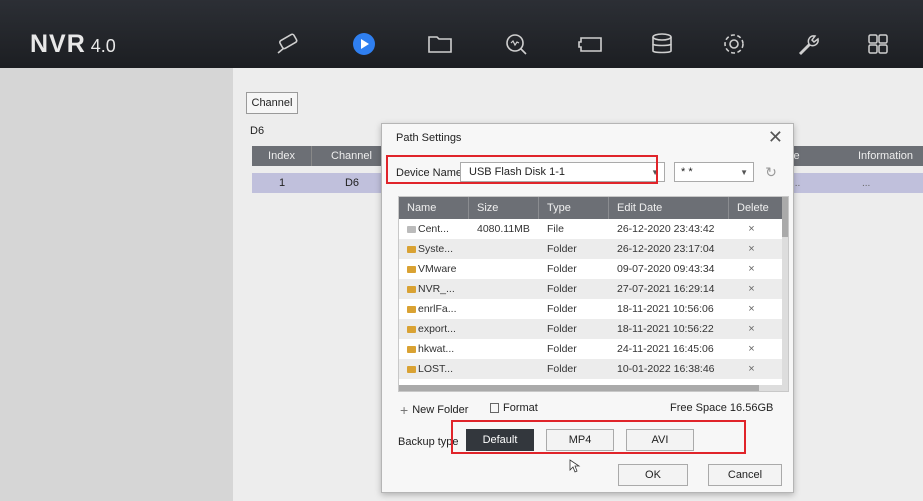 The image size is (923, 501). Describe the element at coordinates (364, 44) in the screenshot. I see `play-icon` at that location.